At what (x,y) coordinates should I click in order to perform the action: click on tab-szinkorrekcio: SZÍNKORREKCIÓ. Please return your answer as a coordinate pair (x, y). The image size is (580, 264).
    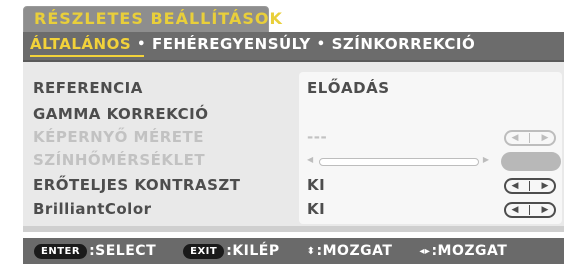
    Looking at the image, I should click on (404, 44).